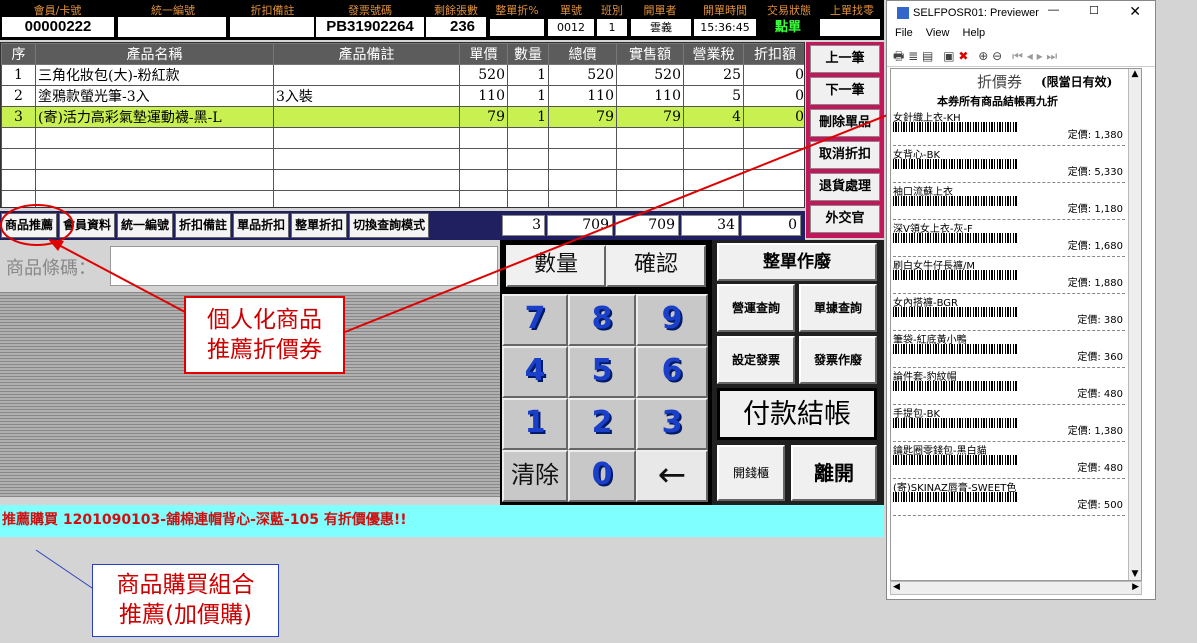  I want to click on maximize-icon: ☐, so click(1094, 10).